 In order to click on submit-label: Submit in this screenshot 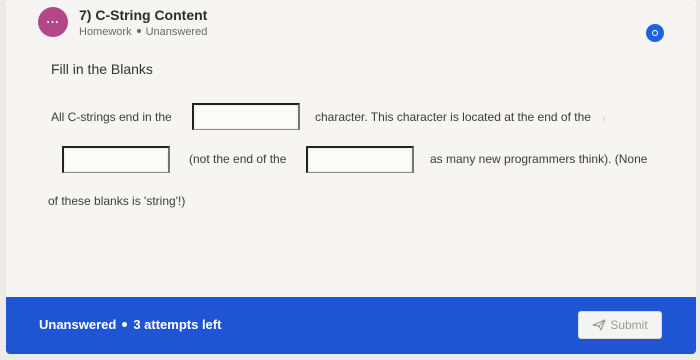, I will do `click(629, 325)`.